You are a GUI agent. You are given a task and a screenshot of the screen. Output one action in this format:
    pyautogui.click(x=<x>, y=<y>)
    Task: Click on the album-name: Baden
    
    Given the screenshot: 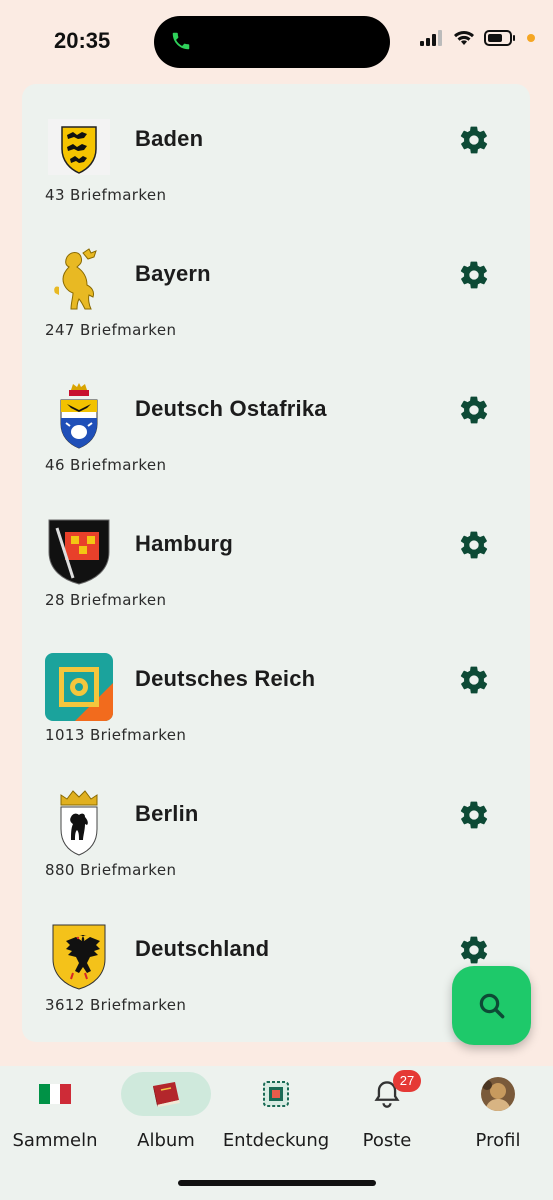 What is the action you would take?
    pyautogui.click(x=169, y=138)
    